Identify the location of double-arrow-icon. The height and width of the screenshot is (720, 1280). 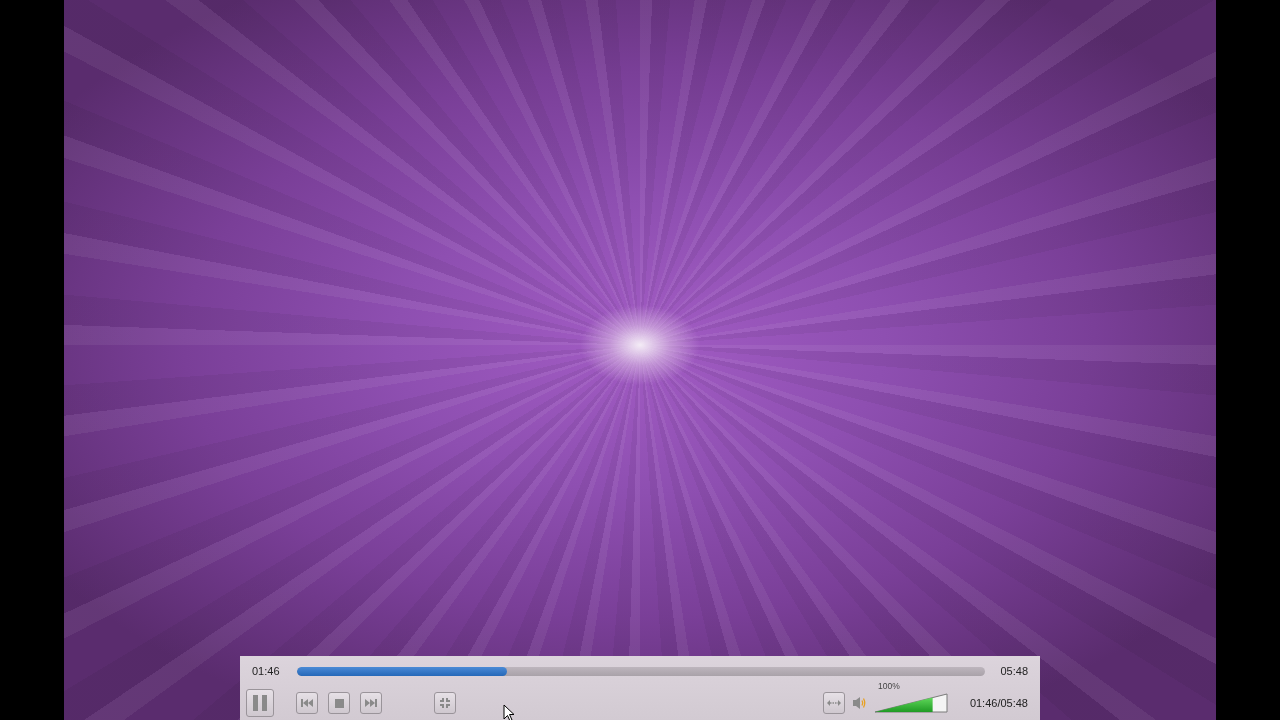
(834, 703).